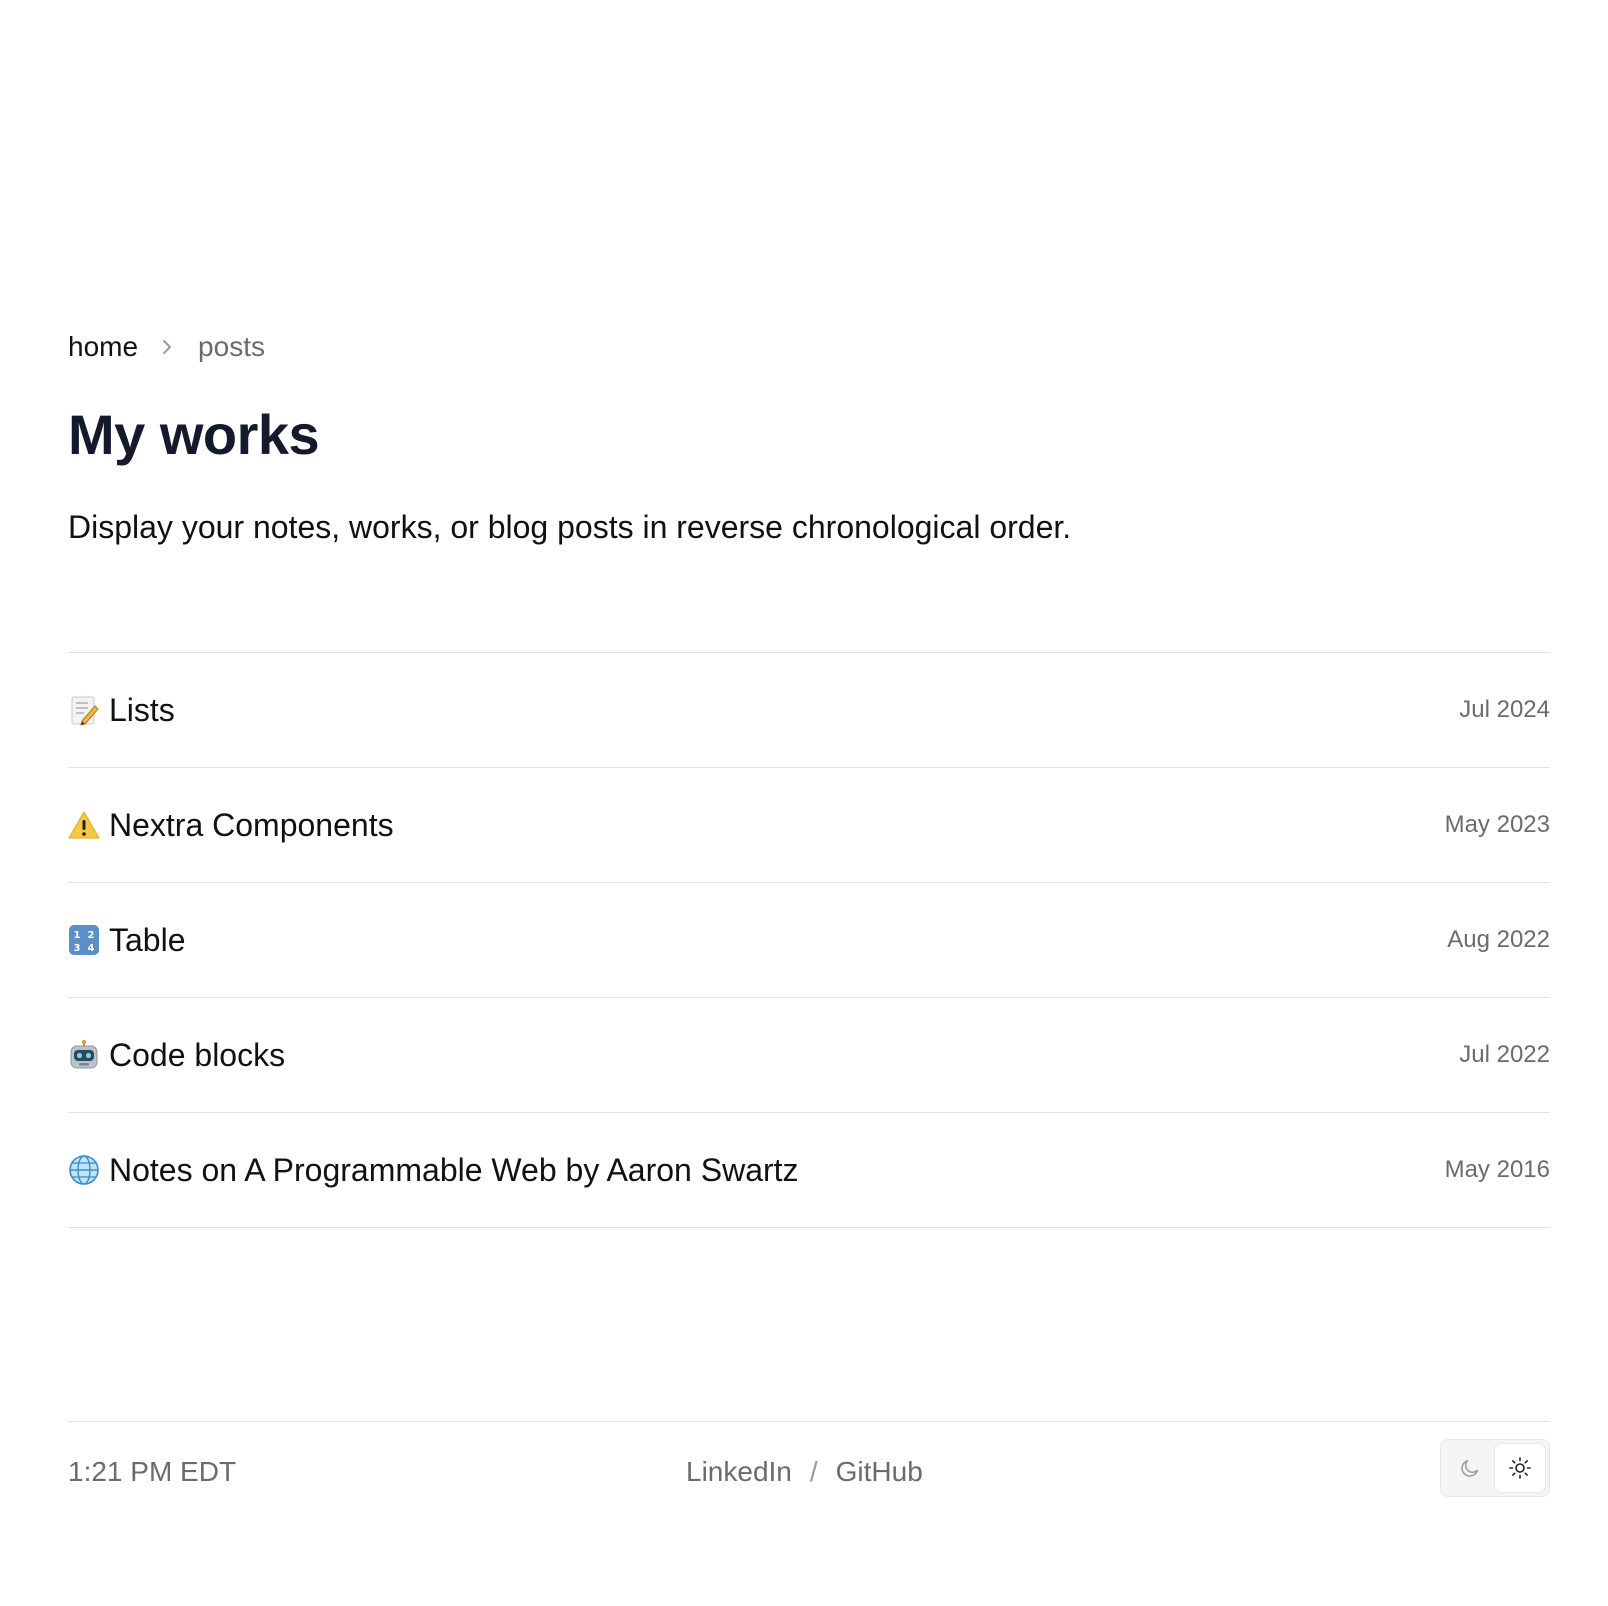 The image size is (1608, 1606). What do you see at coordinates (84, 940) in the screenshot?
I see `numbers-icon: 1 2 3 4` at bounding box center [84, 940].